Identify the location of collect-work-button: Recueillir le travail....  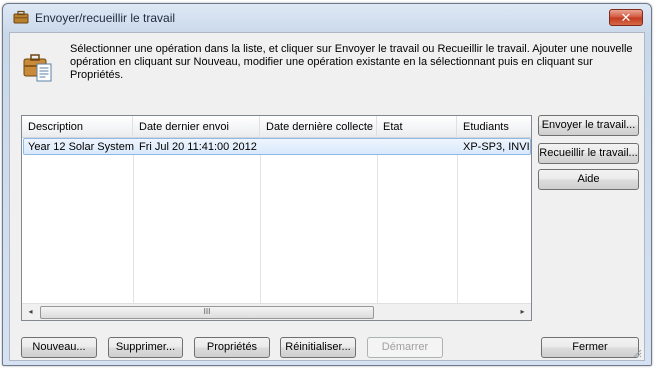
(588, 153).